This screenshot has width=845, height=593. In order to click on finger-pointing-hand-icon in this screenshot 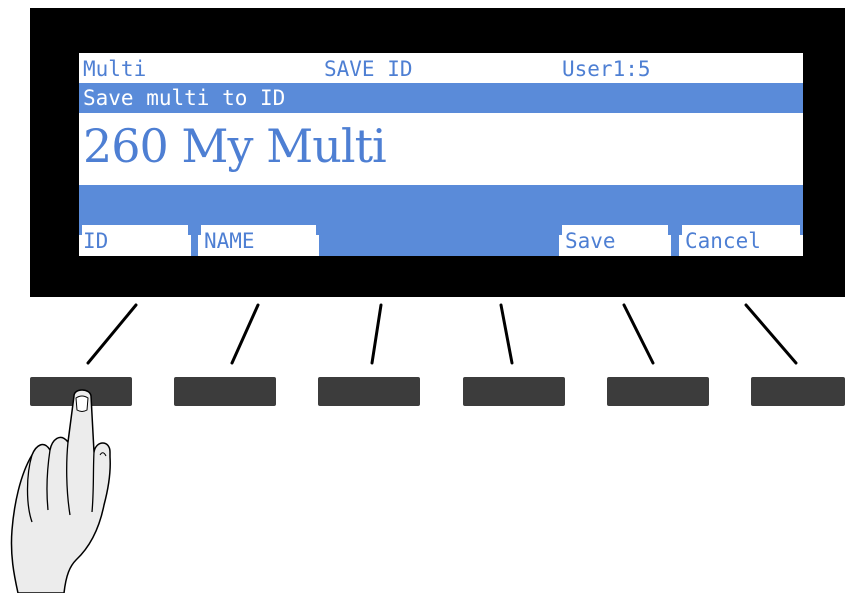, I will do `click(60, 491)`.